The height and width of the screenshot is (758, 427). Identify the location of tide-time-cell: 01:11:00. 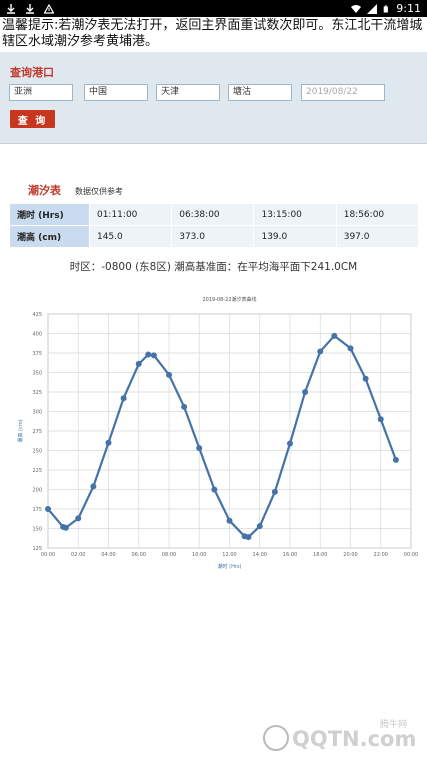
(130, 214).